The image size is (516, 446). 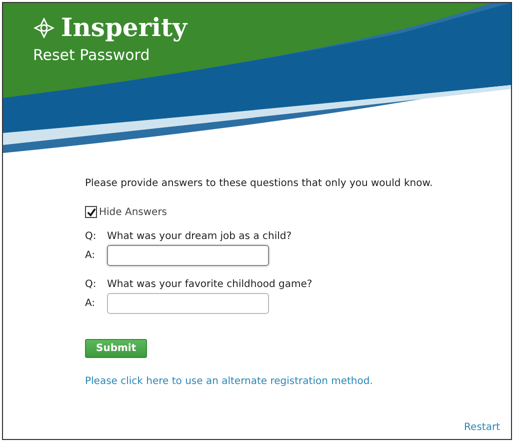 What do you see at coordinates (116, 348) in the screenshot?
I see `submit-button: Submit` at bounding box center [116, 348].